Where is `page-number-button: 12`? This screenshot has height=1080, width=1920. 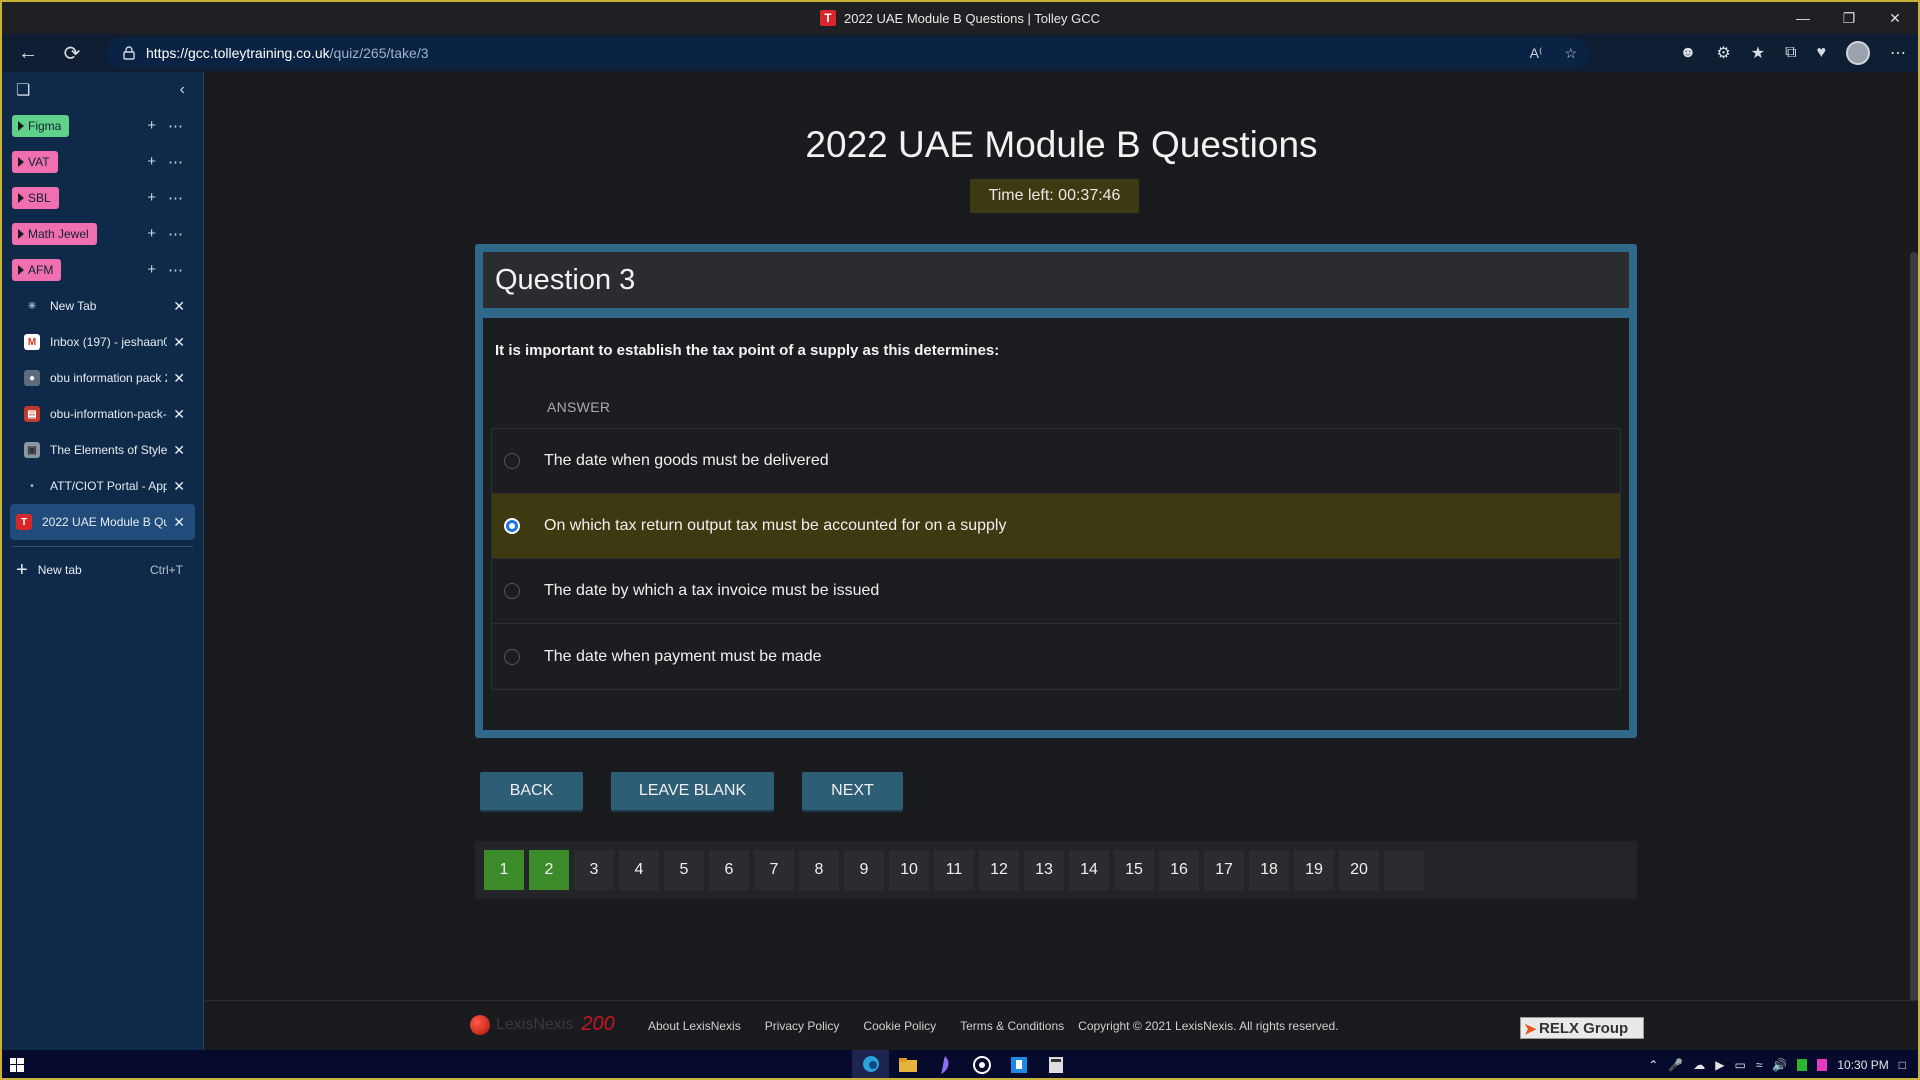
page-number-button: 12 is located at coordinates (999, 870).